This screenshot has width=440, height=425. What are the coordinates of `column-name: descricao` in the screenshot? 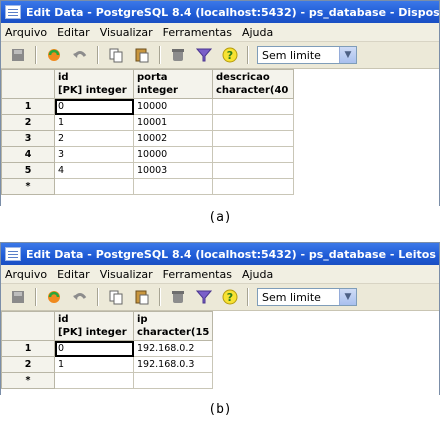 It's located at (243, 77).